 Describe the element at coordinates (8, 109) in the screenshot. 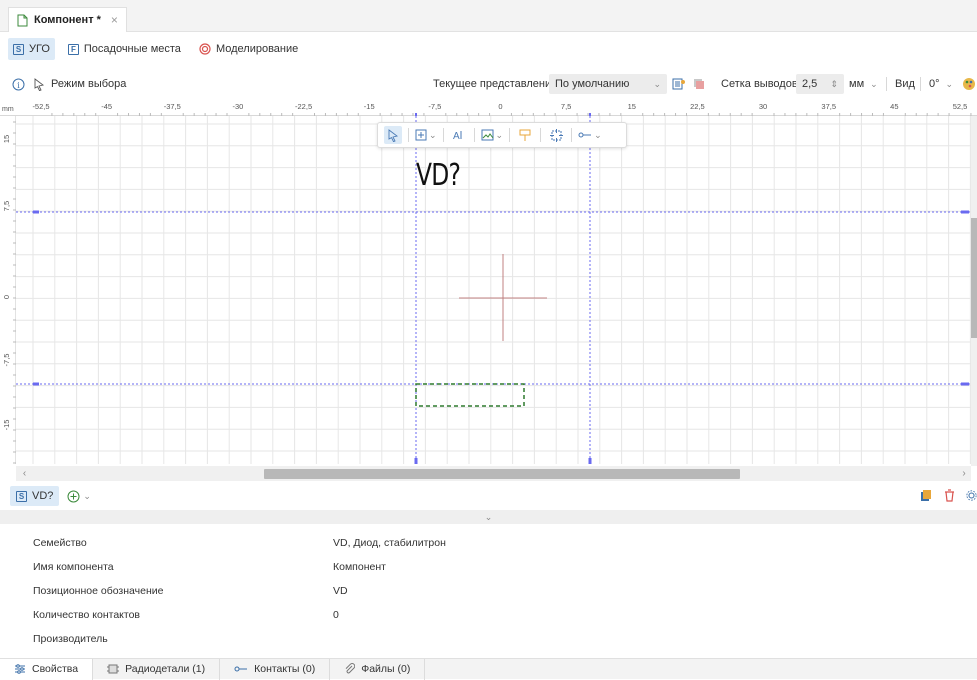

I see `ruler-unit: mm` at that location.